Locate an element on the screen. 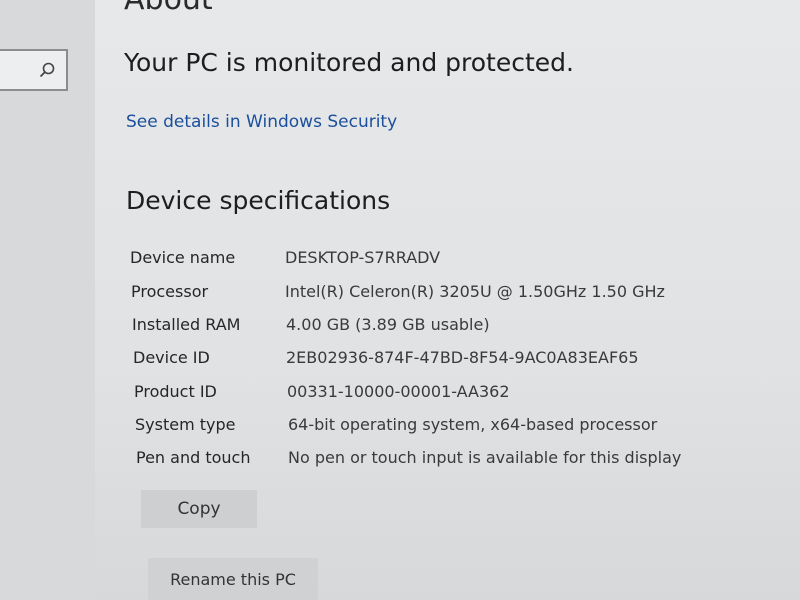  windows-security-link: See details in Windows Security is located at coordinates (261, 122).